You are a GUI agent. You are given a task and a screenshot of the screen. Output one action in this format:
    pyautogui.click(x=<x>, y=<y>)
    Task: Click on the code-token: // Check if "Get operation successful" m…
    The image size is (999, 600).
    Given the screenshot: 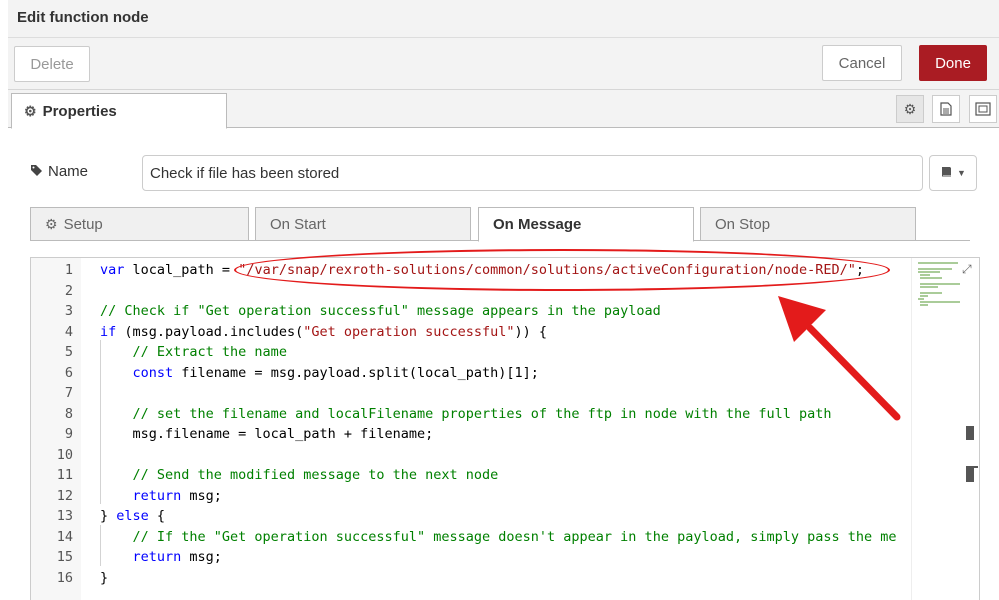 What is the action you would take?
    pyautogui.click(x=380, y=311)
    